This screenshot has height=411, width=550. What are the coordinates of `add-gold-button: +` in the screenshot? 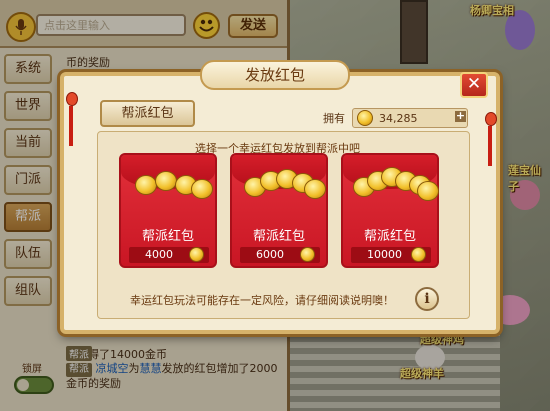 It's located at (460, 116).